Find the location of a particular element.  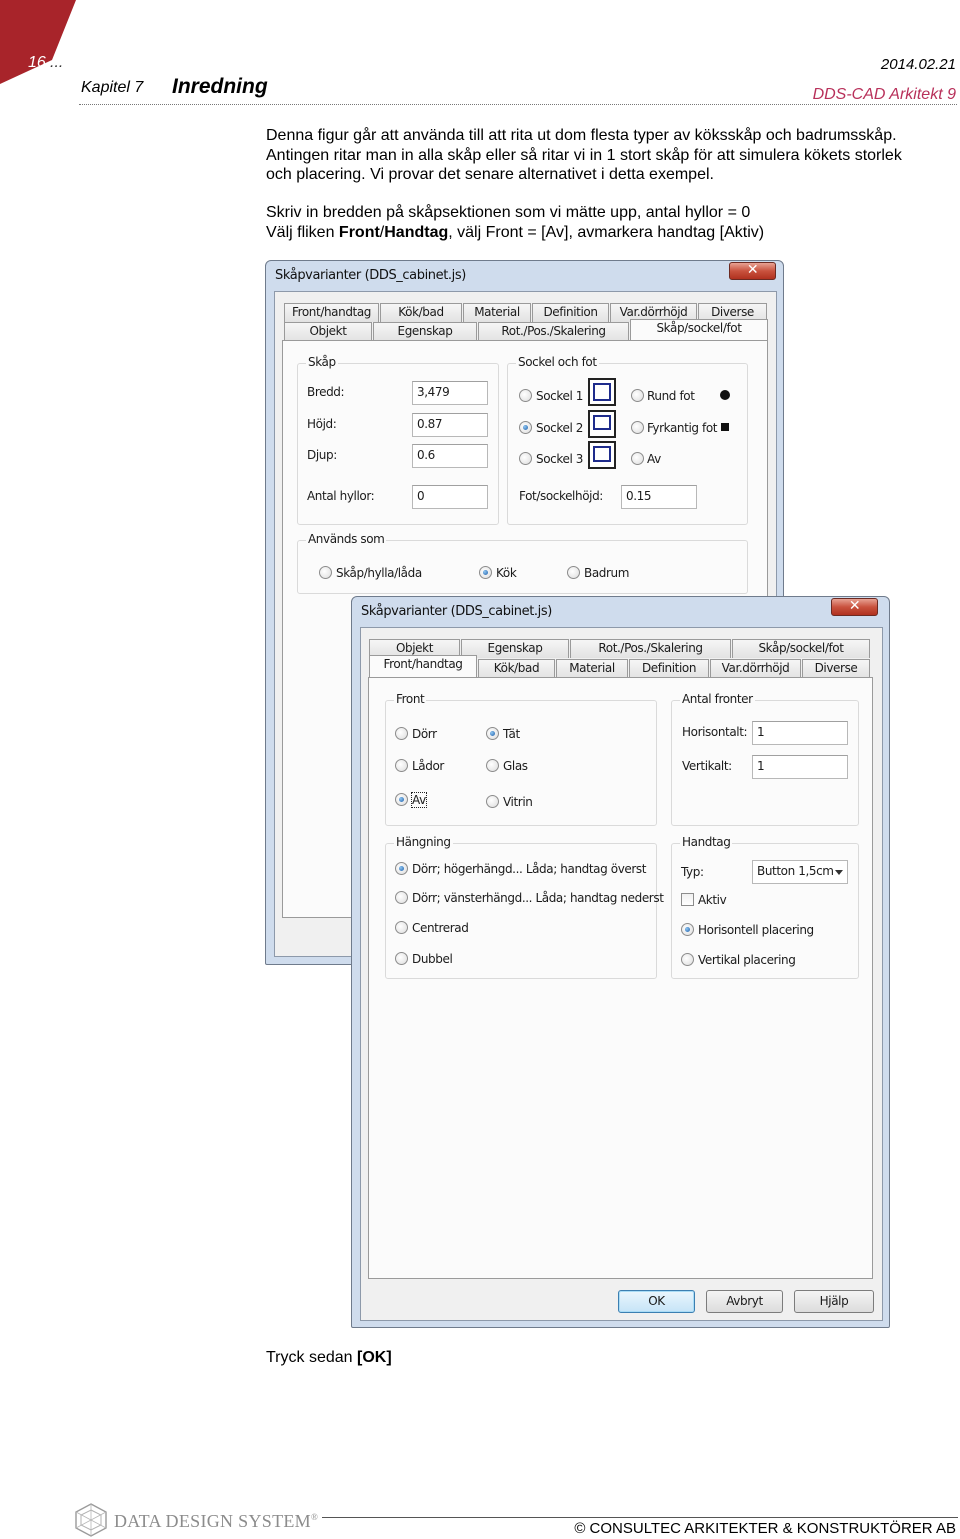

page-number: 16 is located at coordinates (37, 62).